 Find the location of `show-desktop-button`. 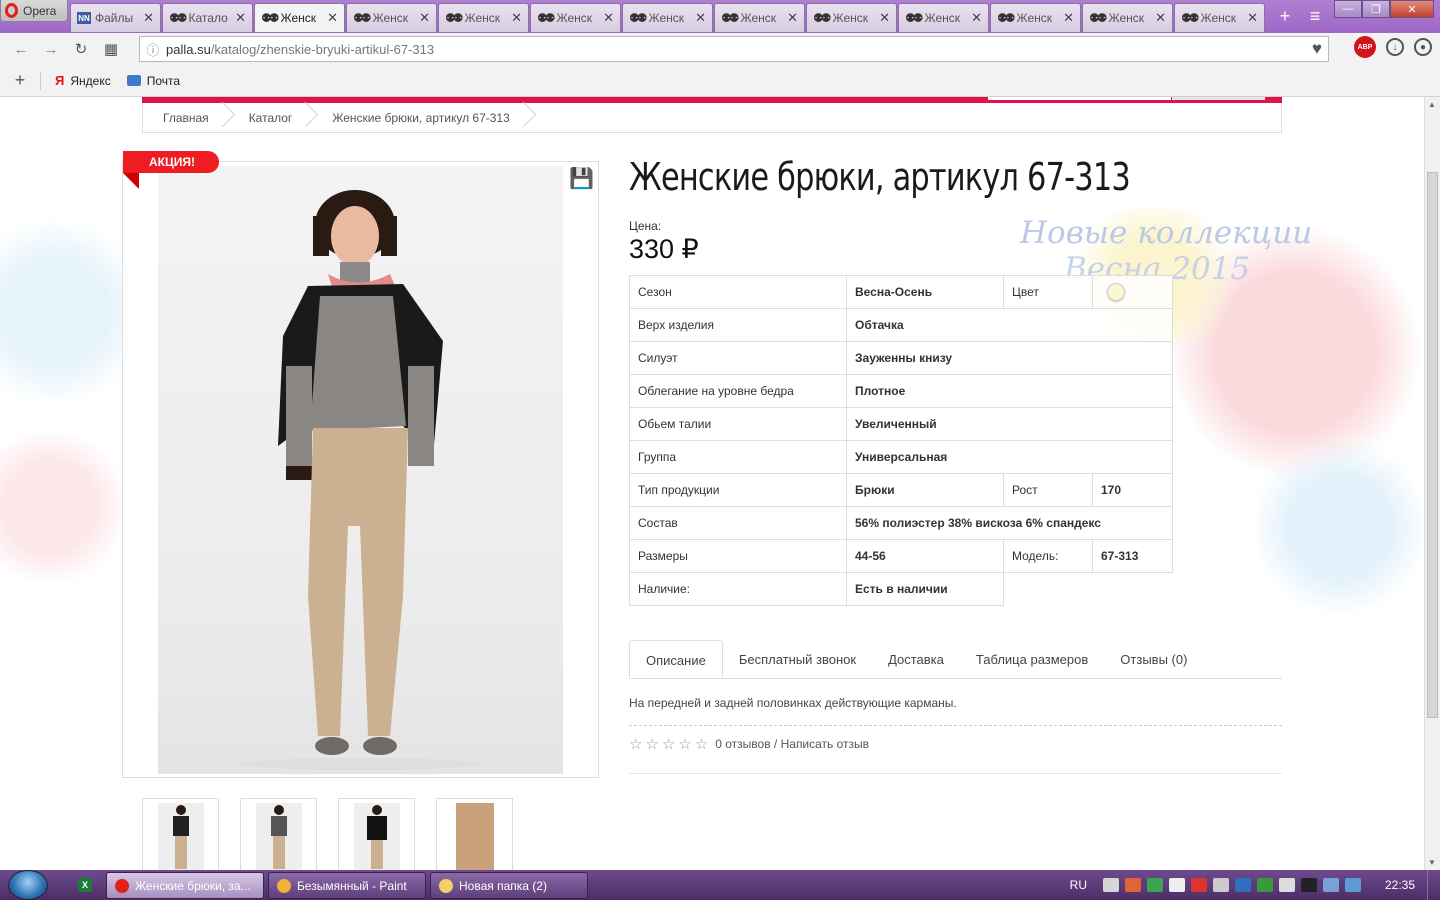

show-desktop-button is located at coordinates (1433, 885).